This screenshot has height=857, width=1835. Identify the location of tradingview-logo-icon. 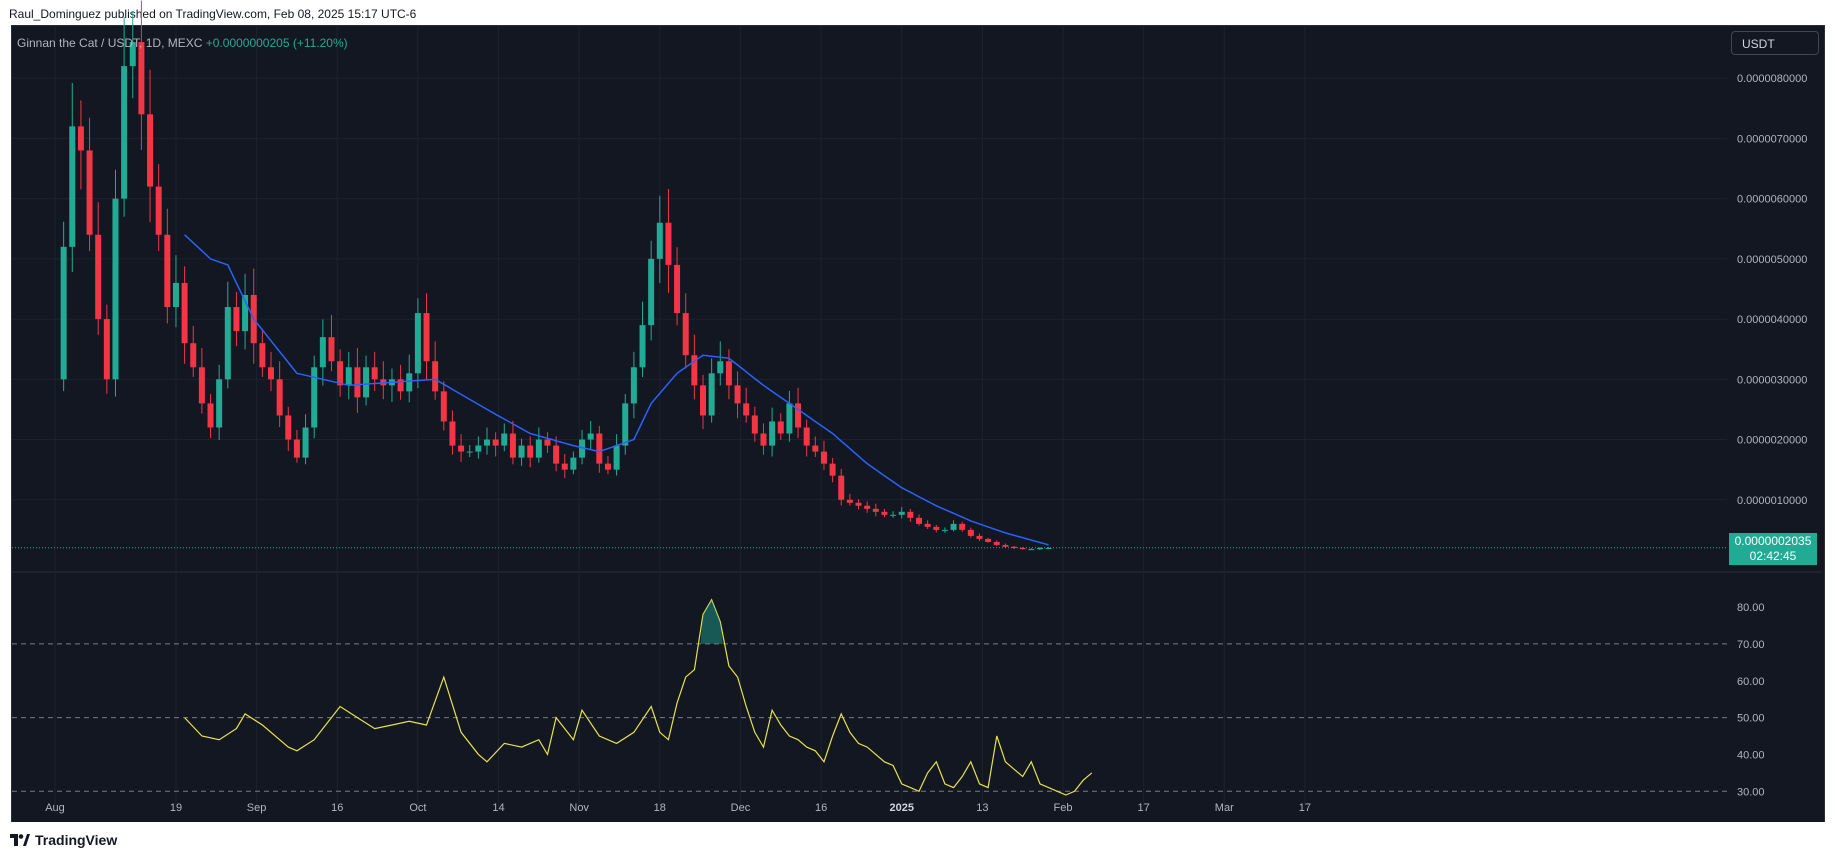
(20, 840).